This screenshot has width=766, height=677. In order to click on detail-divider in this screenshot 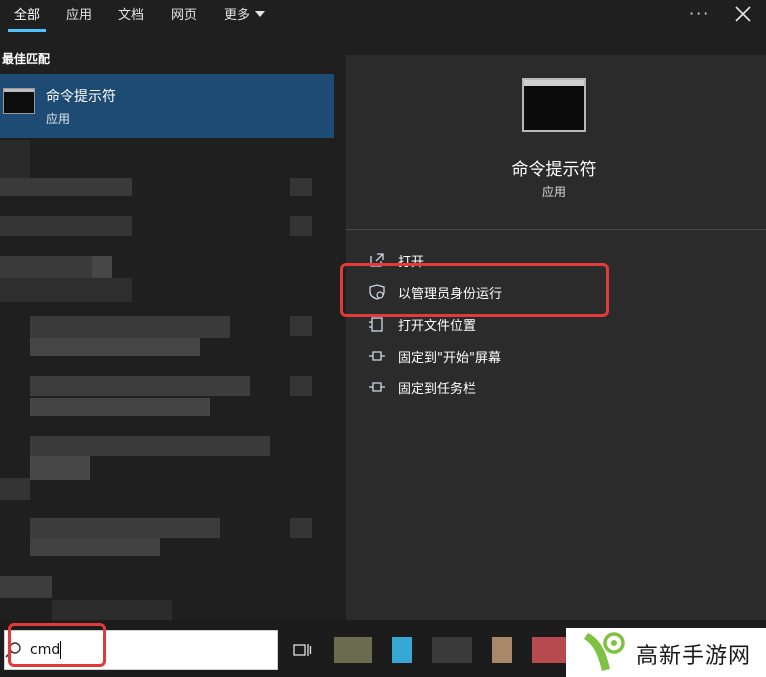, I will do `click(556, 229)`.